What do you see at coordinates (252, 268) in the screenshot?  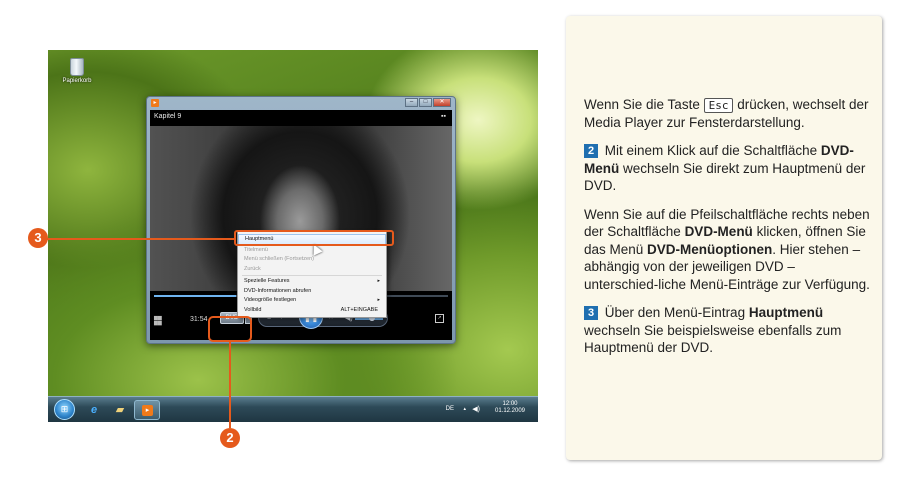 I see `menu-item-label: Zurück` at bounding box center [252, 268].